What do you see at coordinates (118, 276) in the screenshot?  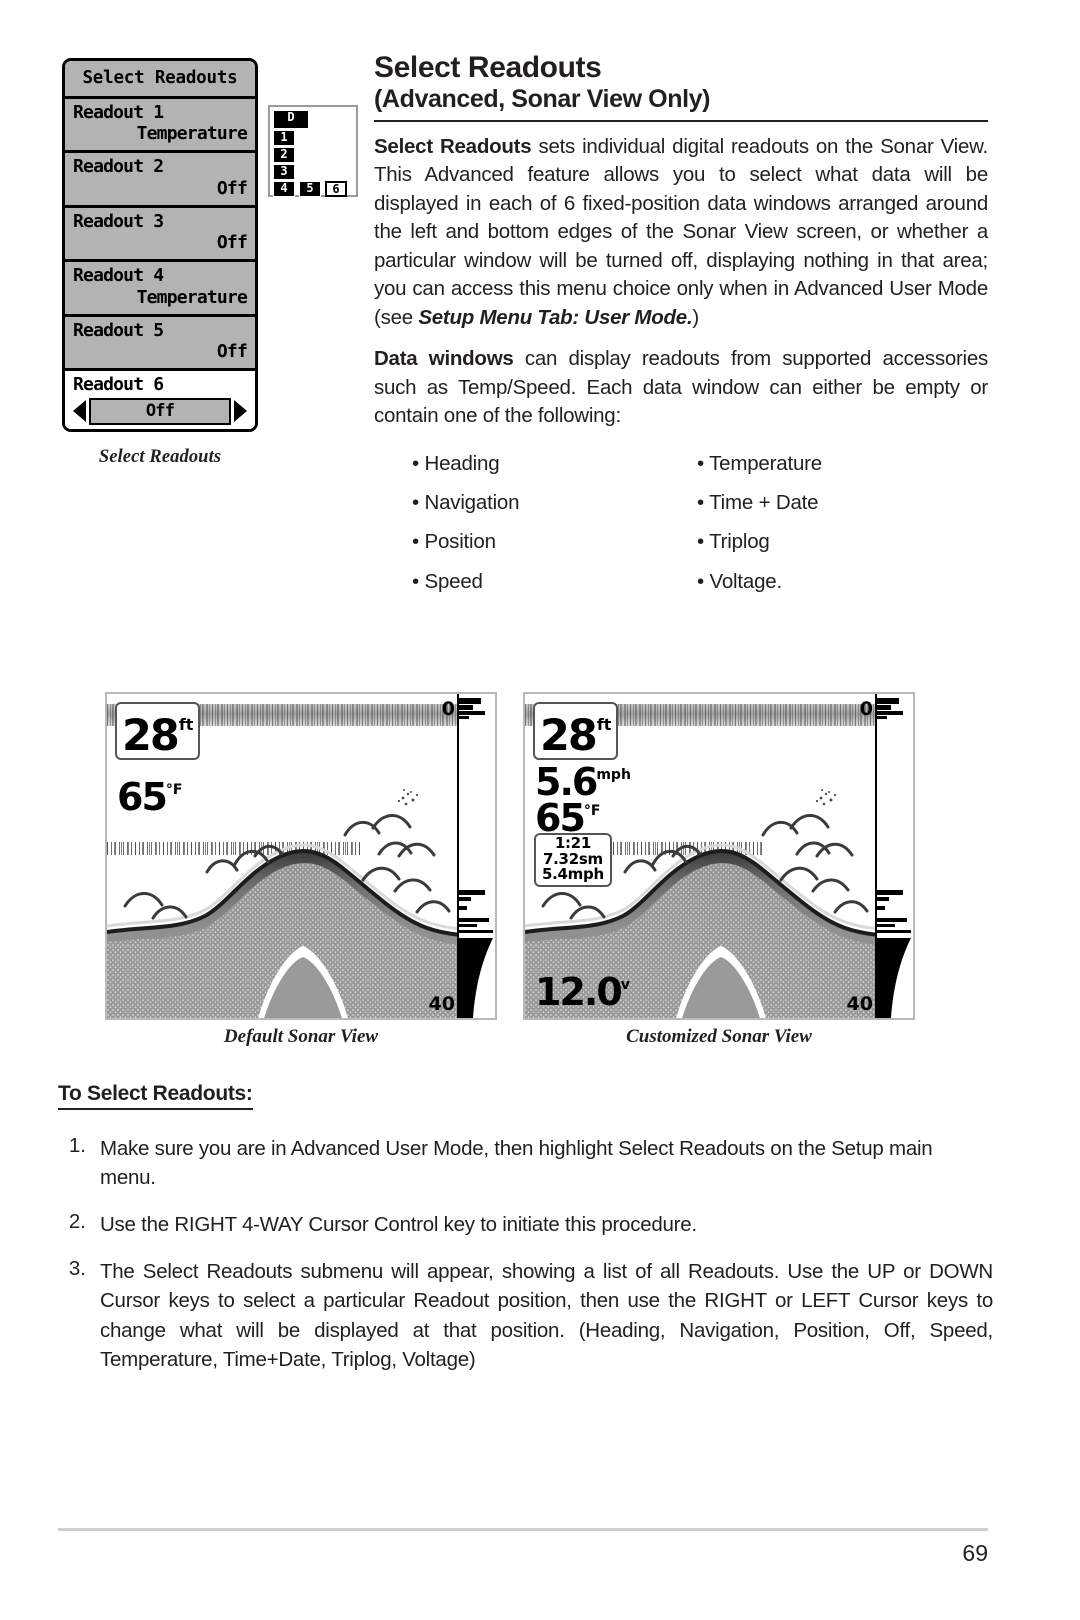 I see `menu-row-label: Readout 4` at bounding box center [118, 276].